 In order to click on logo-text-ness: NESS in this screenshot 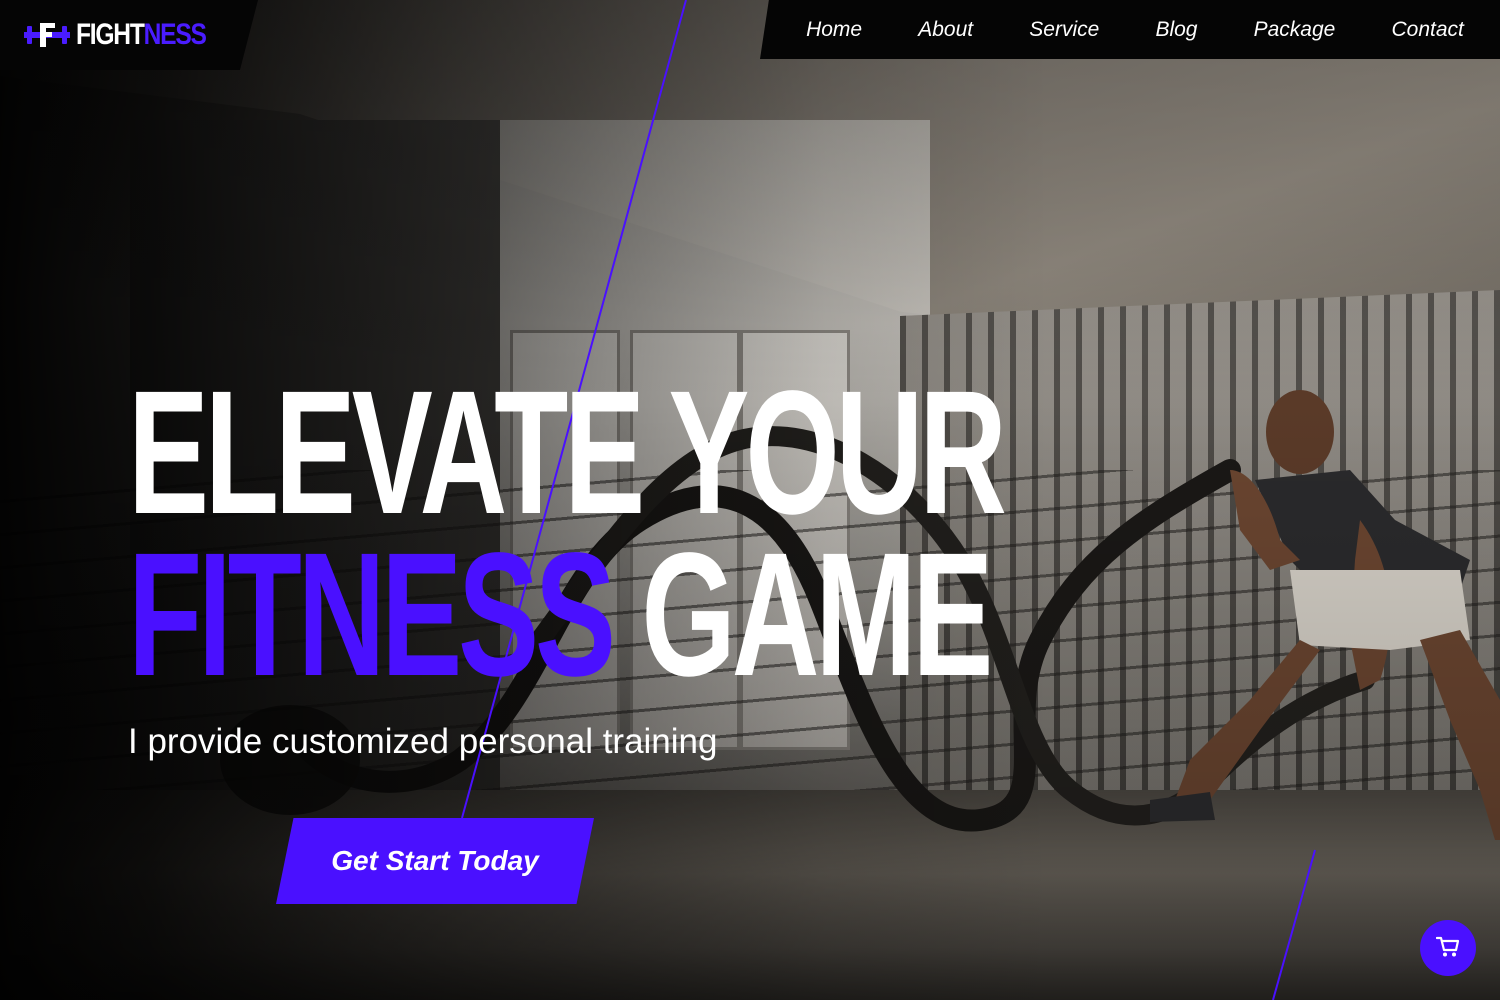, I will do `click(175, 34)`.